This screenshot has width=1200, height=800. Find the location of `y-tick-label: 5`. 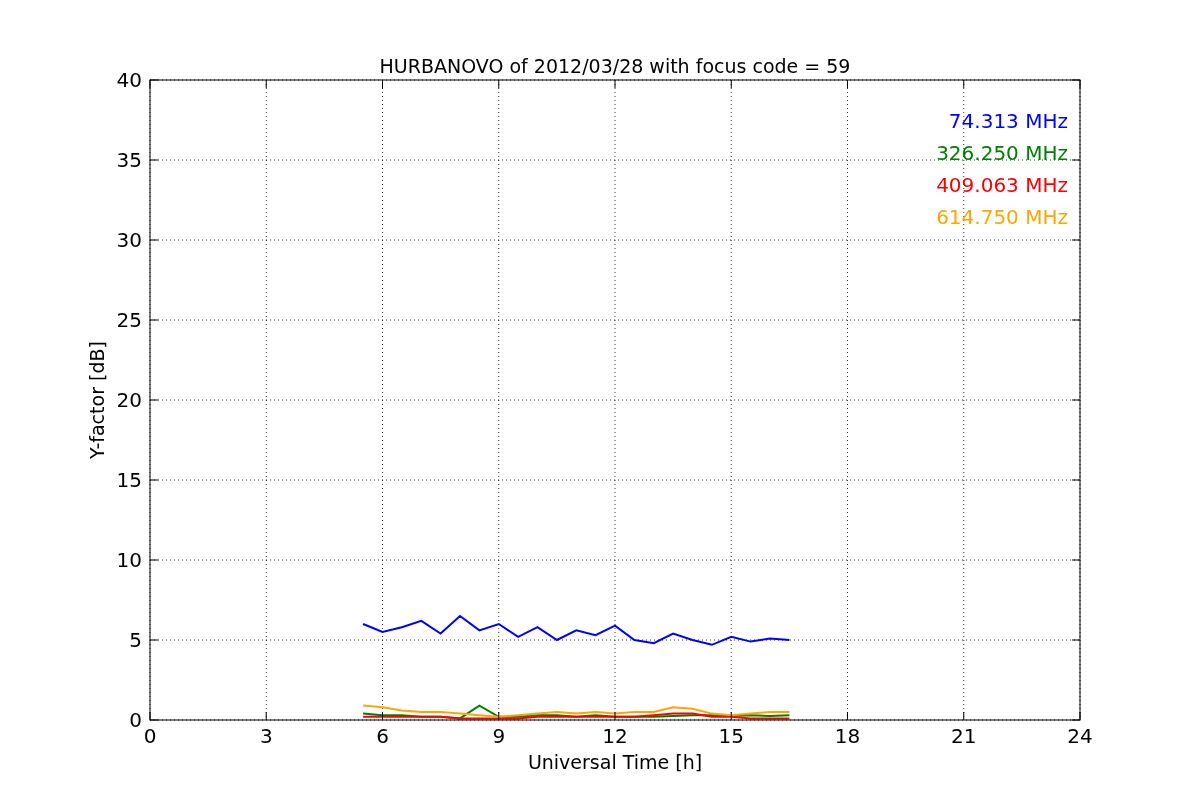

y-tick-label: 5 is located at coordinates (135, 640).